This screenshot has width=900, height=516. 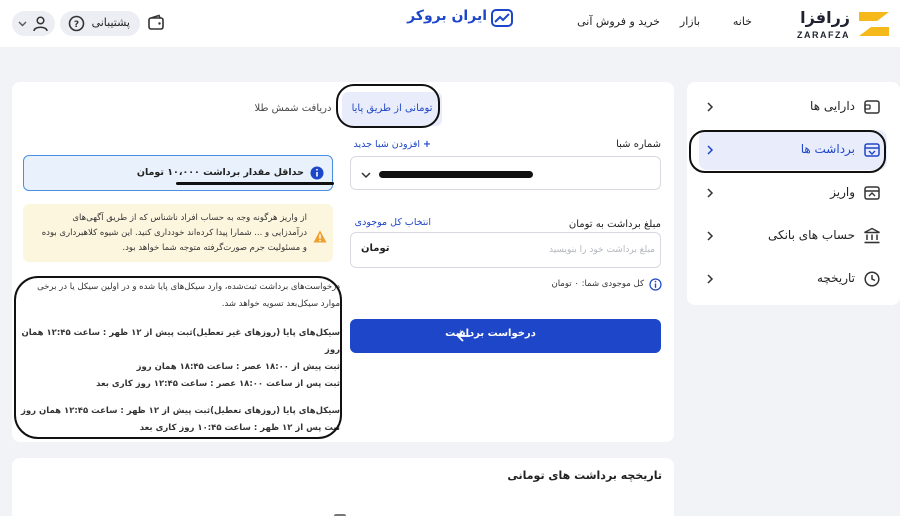 What do you see at coordinates (375, 248) in the screenshot?
I see `amount-unit: تومان` at bounding box center [375, 248].